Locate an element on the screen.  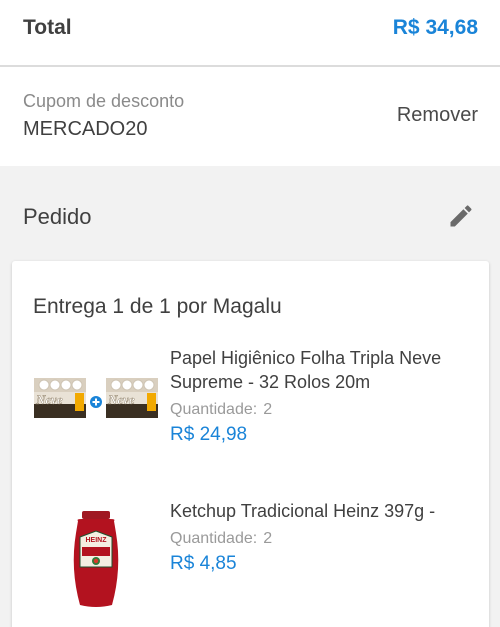
delivery-title: Entrega 1 de 1 por Magalu is located at coordinates (157, 306).